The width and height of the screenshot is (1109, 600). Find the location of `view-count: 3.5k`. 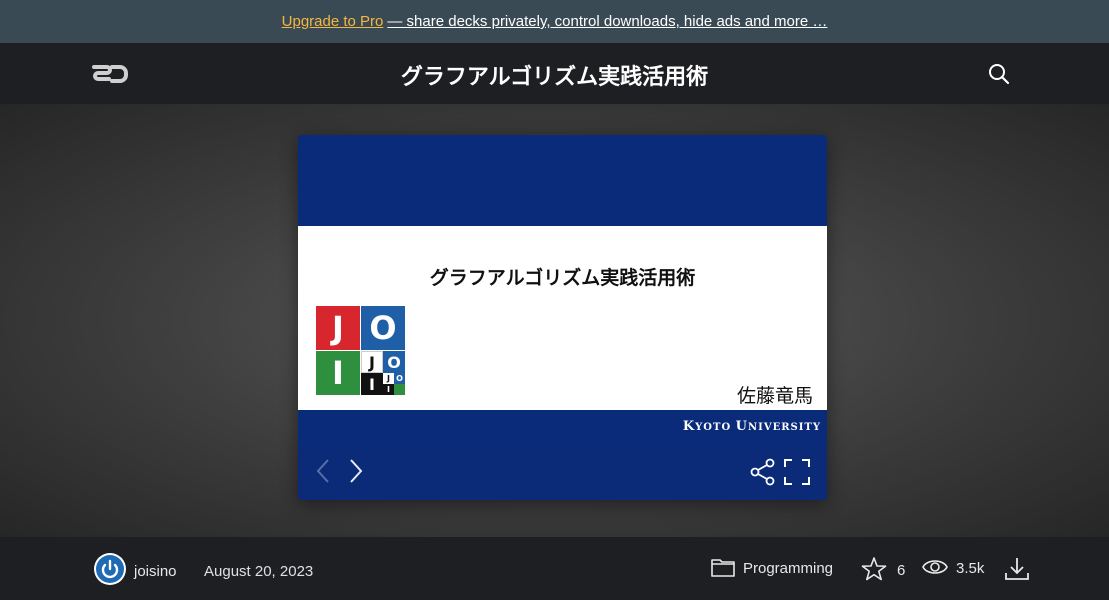

view-count: 3.5k is located at coordinates (970, 568).